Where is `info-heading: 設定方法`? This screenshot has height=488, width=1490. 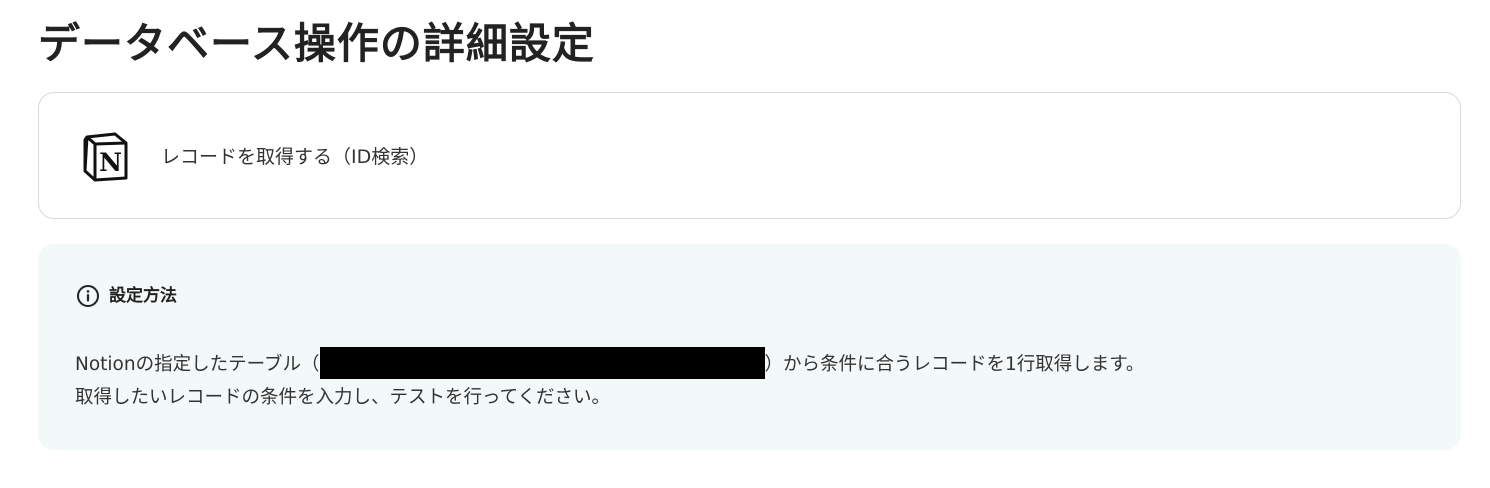
info-heading: 設定方法 is located at coordinates (126, 296).